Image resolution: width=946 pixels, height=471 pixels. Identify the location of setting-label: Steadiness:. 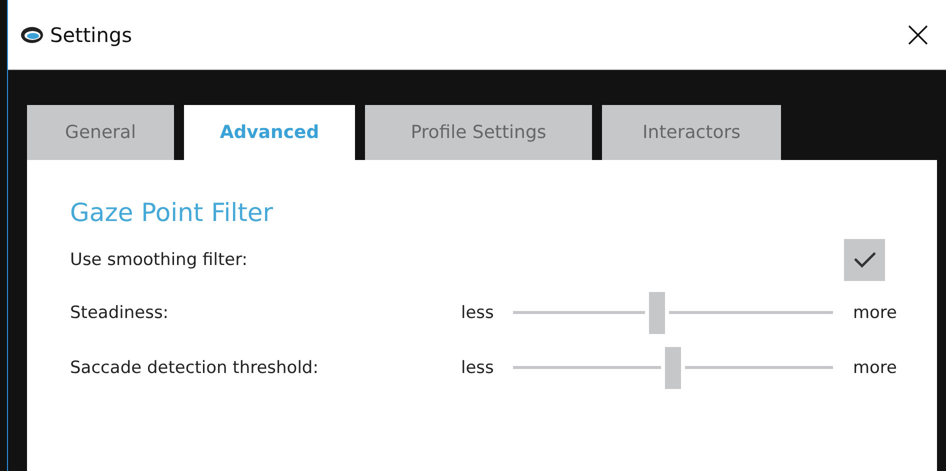
(120, 312).